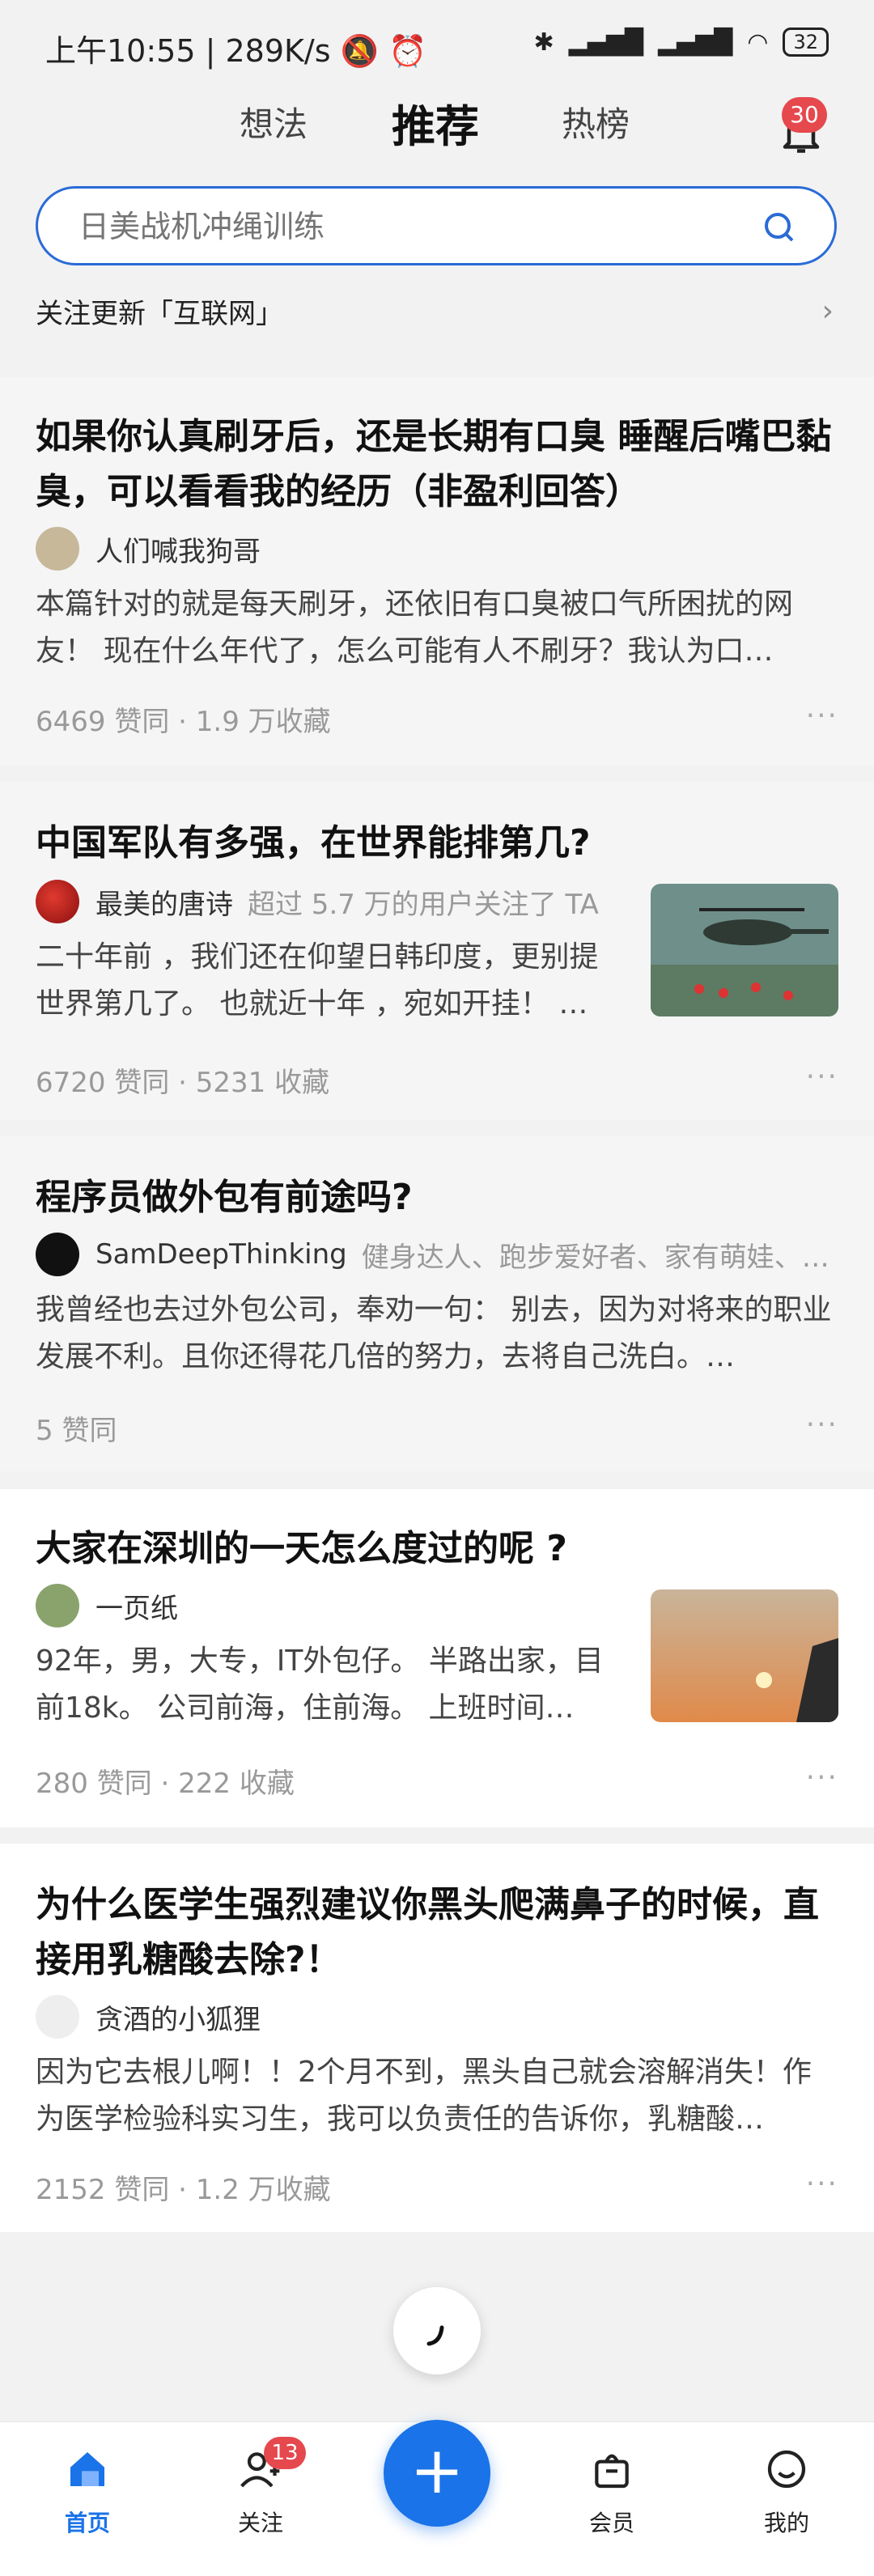 This screenshot has width=874, height=2576. I want to click on nav-follow: 13 关注, so click(260, 2487).